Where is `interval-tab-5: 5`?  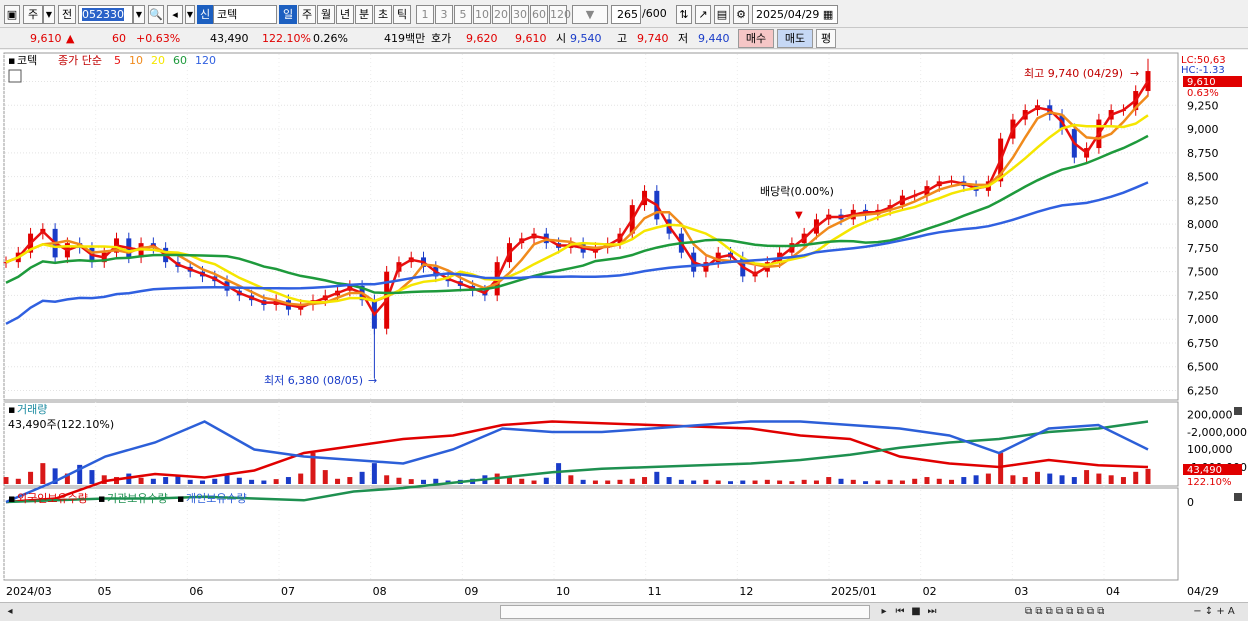
interval-tab-5: 5 is located at coordinates (463, 14).